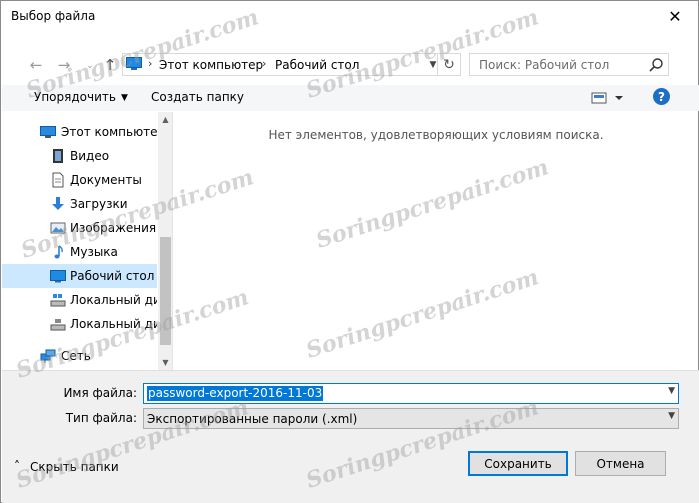 This screenshot has height=503, width=699. I want to click on video-icon, so click(58, 156).